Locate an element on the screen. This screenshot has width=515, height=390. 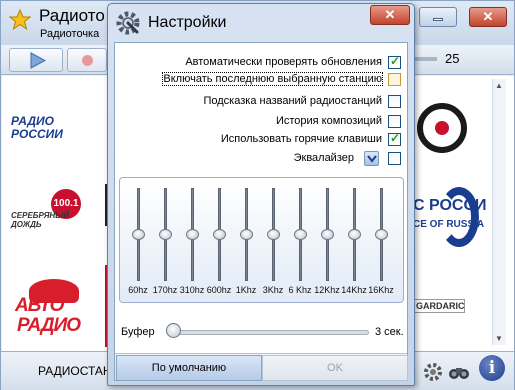
eq-band-2: 170hz is located at coordinates (165, 240).